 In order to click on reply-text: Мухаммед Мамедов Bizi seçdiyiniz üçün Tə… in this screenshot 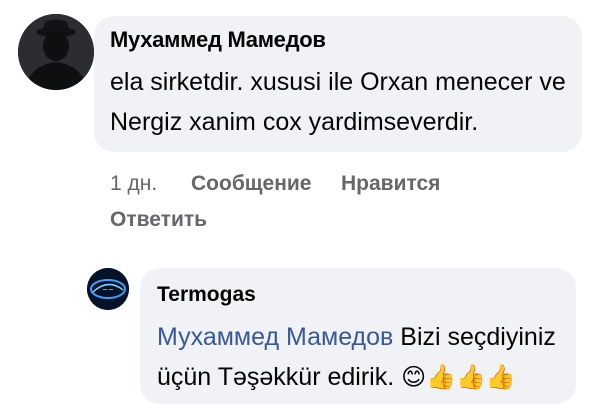, I will do `click(362, 357)`.